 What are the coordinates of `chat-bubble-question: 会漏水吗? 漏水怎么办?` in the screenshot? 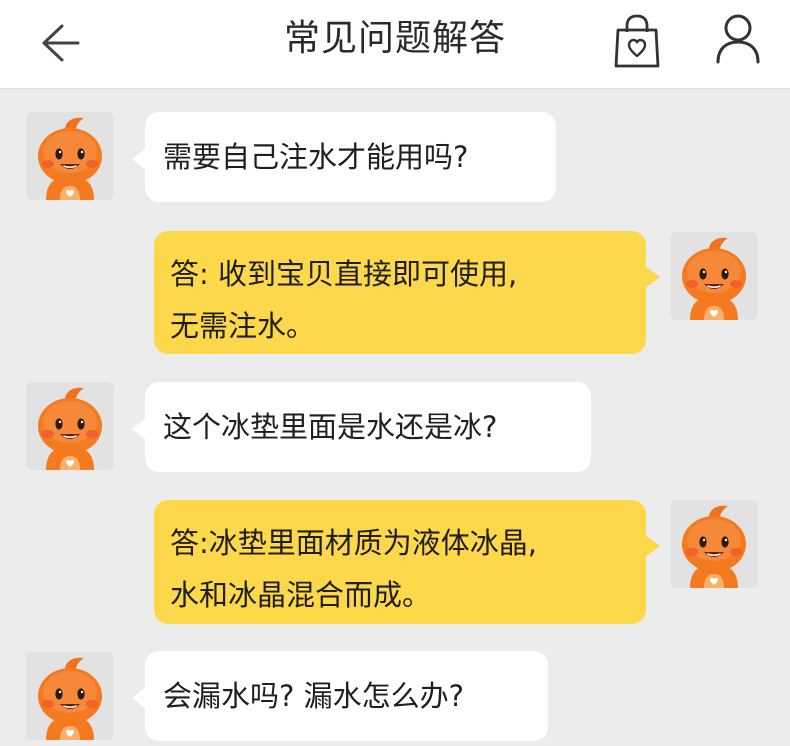 It's located at (340, 696).